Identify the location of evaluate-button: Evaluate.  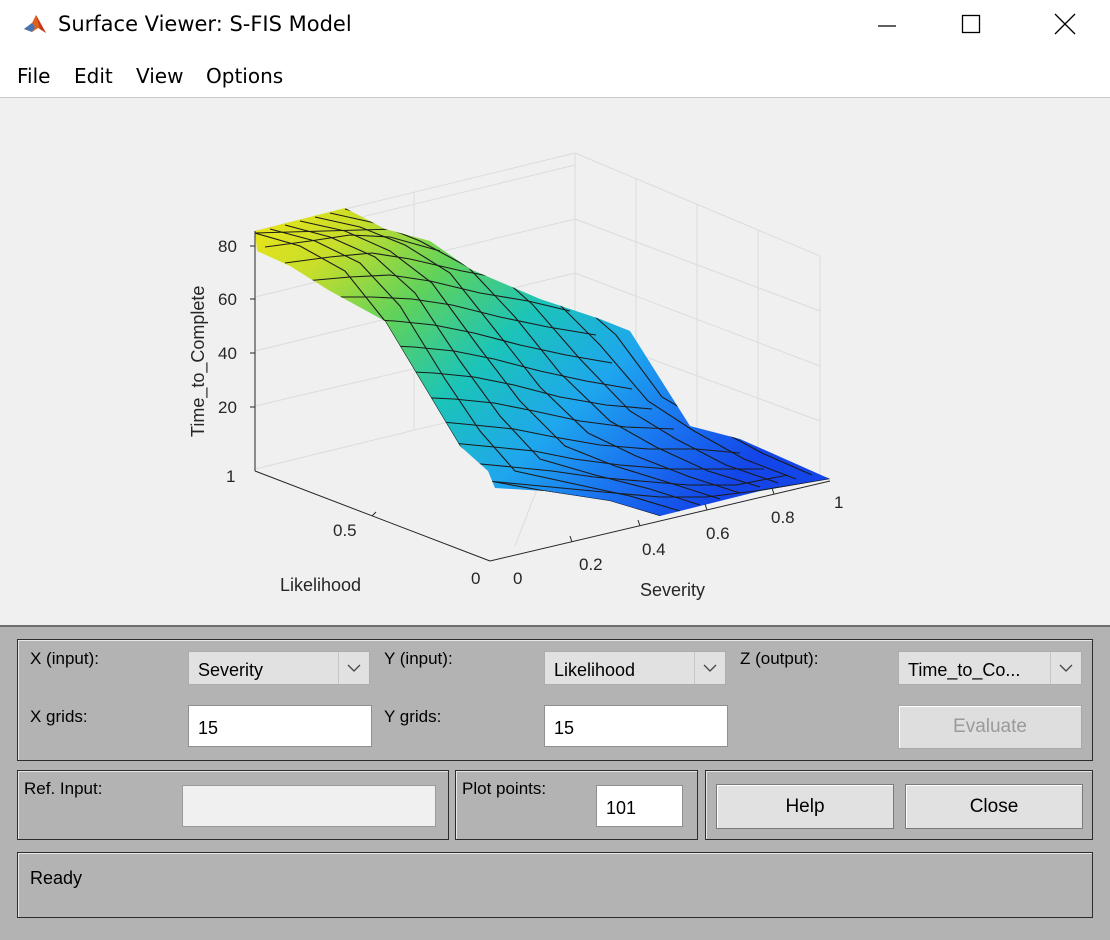
(990, 727).